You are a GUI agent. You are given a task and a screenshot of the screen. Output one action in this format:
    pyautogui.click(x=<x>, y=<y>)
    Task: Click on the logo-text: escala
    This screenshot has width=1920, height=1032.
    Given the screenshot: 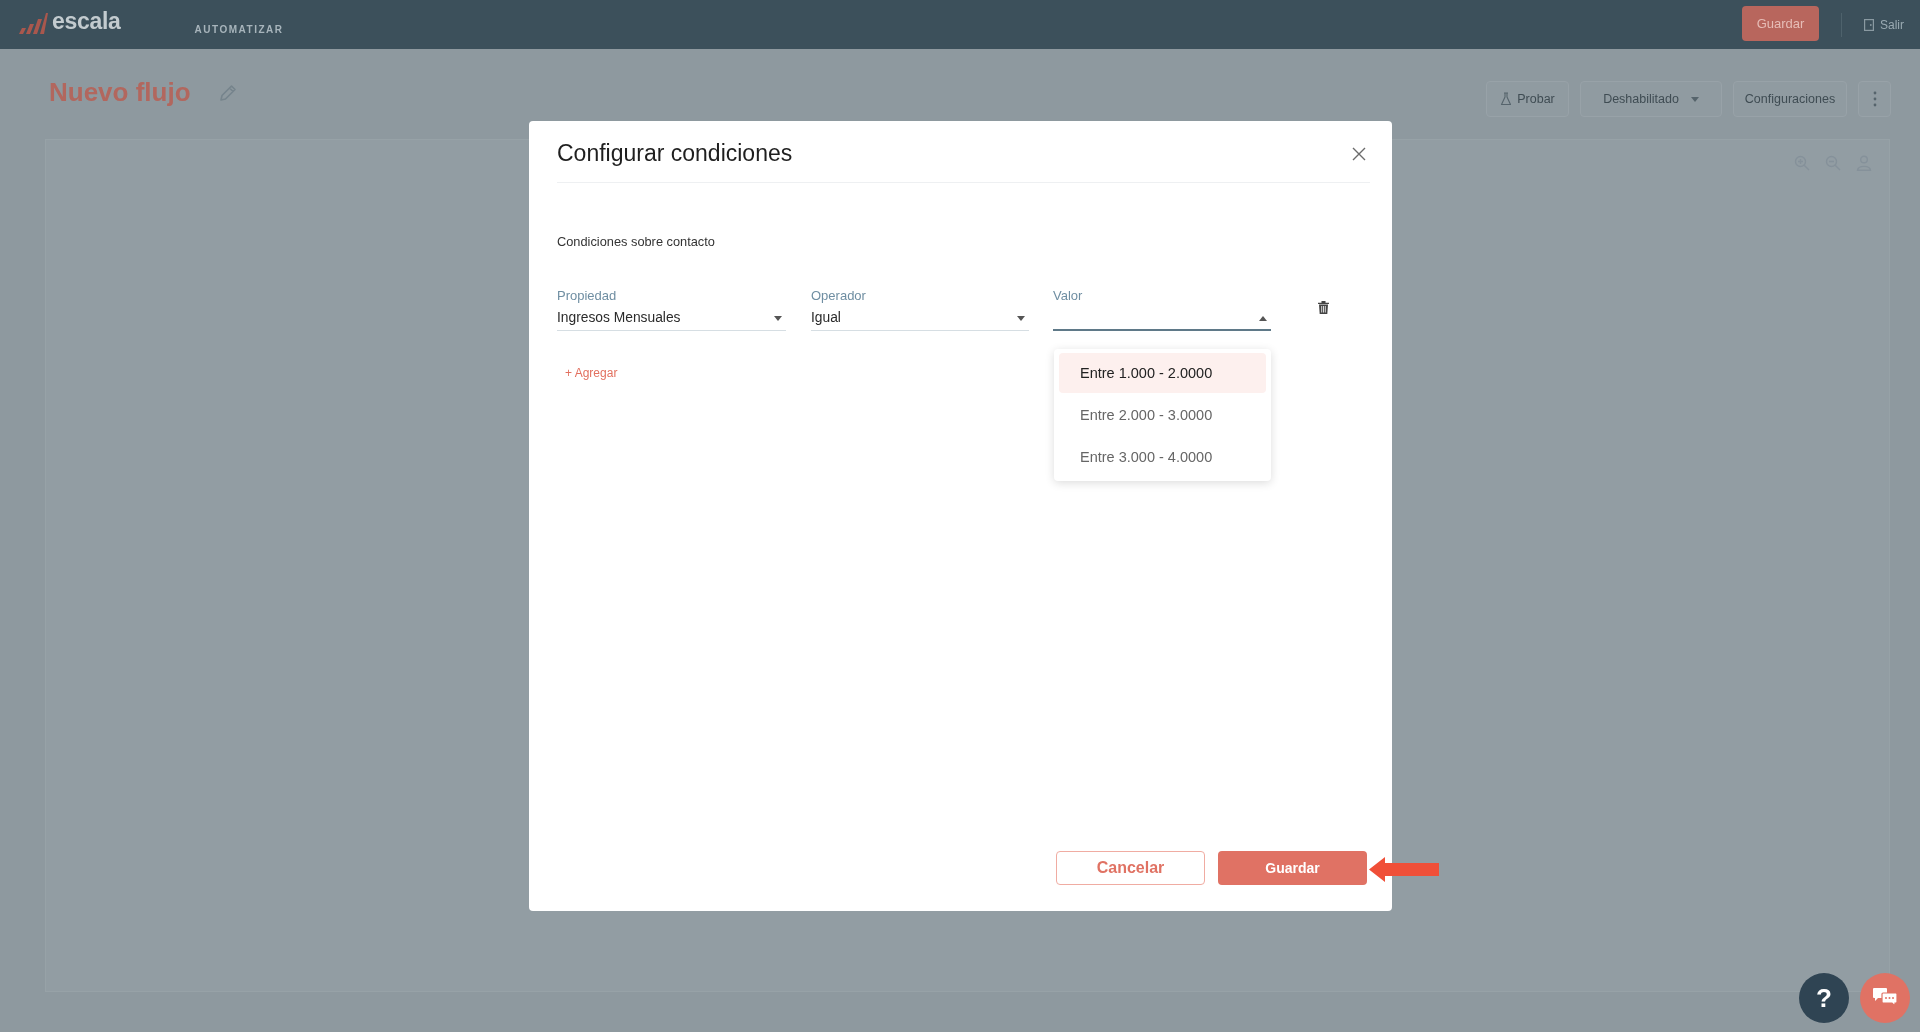 What is the action you would take?
    pyautogui.click(x=86, y=21)
    